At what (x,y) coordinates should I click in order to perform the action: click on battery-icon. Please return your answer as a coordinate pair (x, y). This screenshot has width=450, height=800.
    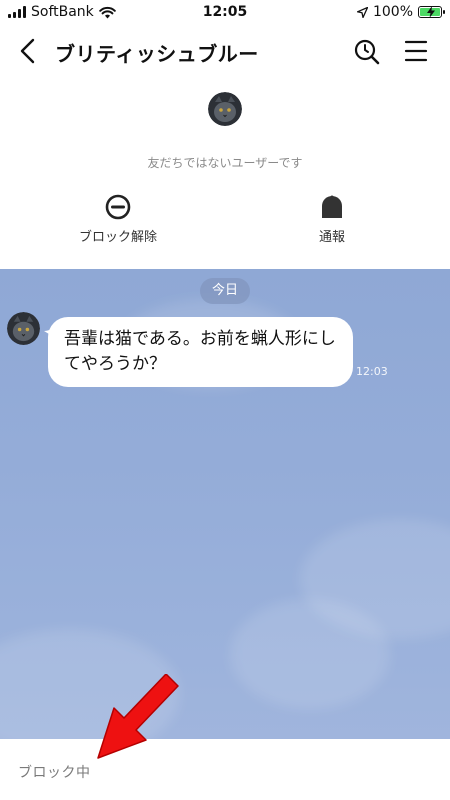
    Looking at the image, I should click on (431, 12).